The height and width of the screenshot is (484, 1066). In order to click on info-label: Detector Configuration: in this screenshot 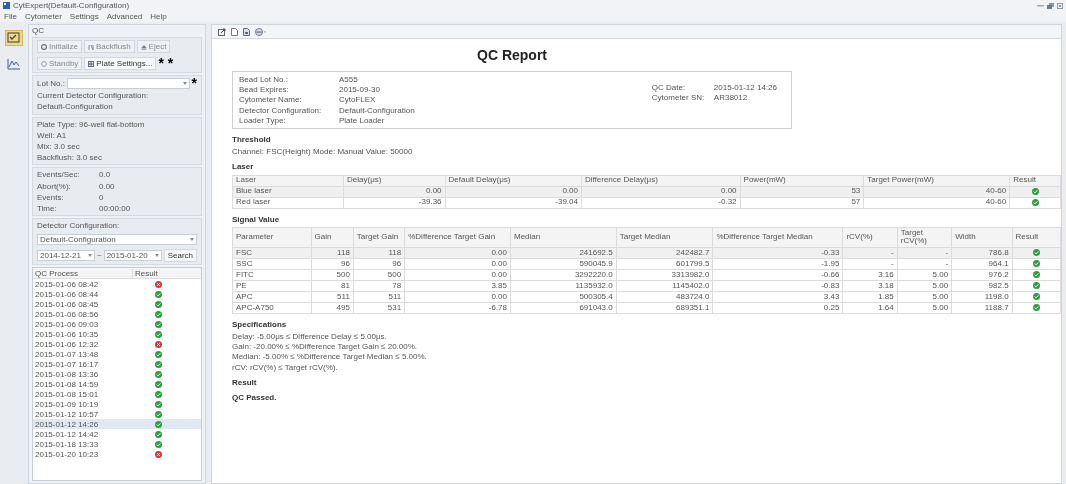, I will do `click(281, 110)`.